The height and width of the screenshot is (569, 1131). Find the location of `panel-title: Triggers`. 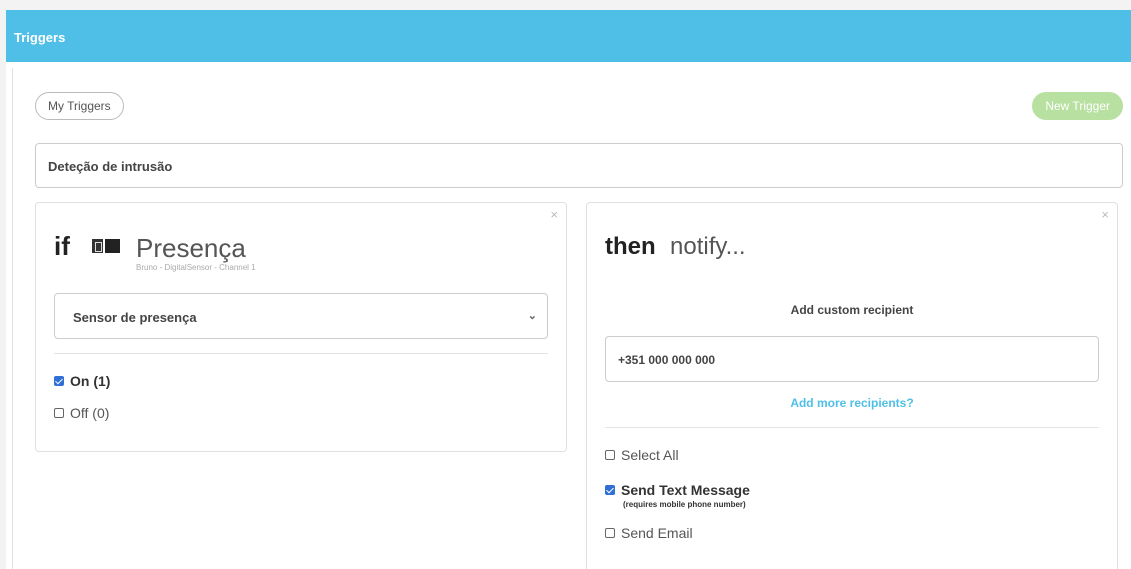

panel-title: Triggers is located at coordinates (40, 37).